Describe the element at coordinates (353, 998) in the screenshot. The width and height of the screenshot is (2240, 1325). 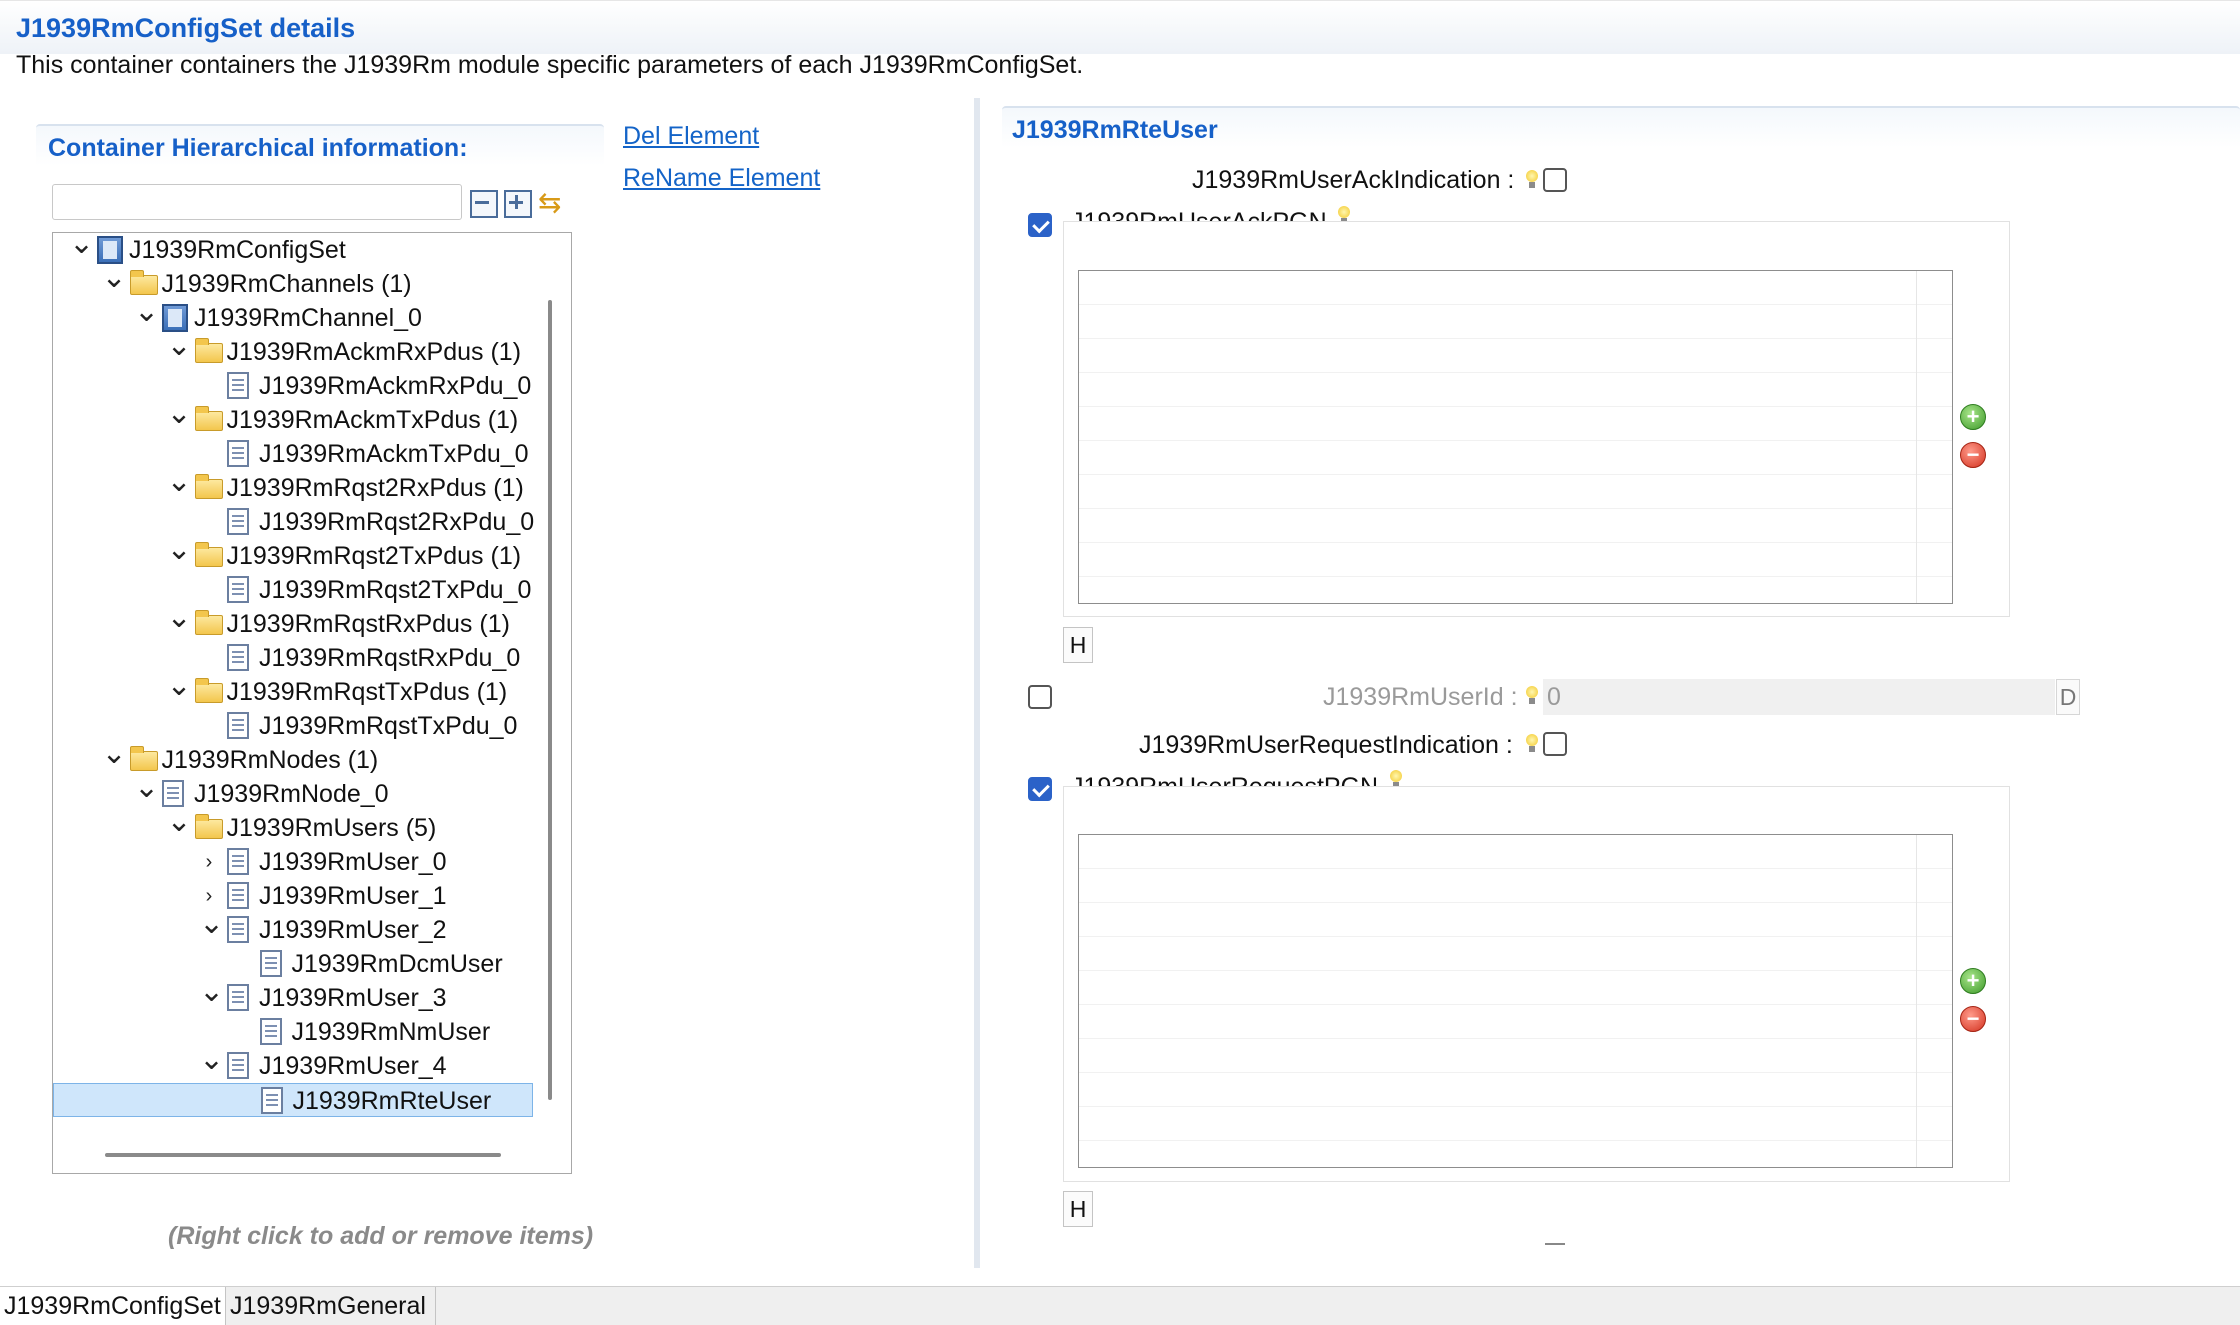
I see `tree-item-label: J1939RmUser_3` at that location.